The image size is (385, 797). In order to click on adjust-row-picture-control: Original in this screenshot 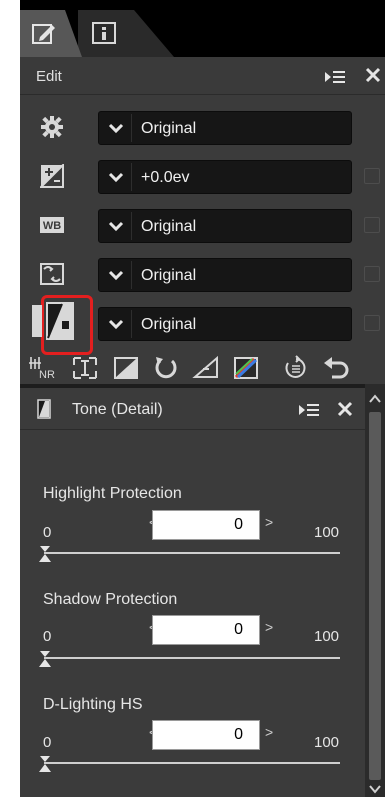, I will do `click(202, 276)`.